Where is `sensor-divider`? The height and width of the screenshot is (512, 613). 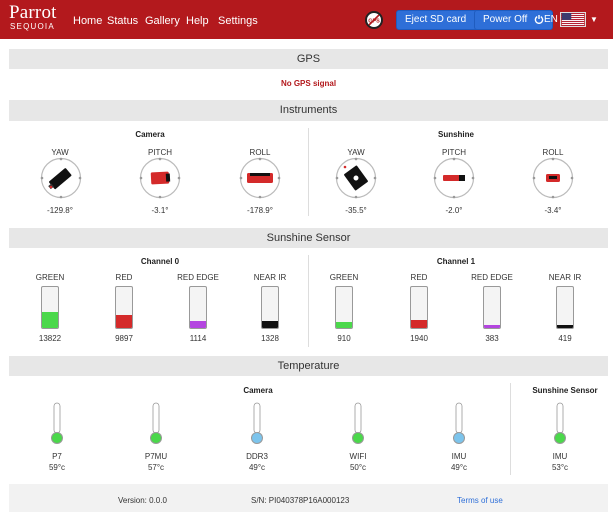
sensor-divider is located at coordinates (308, 301).